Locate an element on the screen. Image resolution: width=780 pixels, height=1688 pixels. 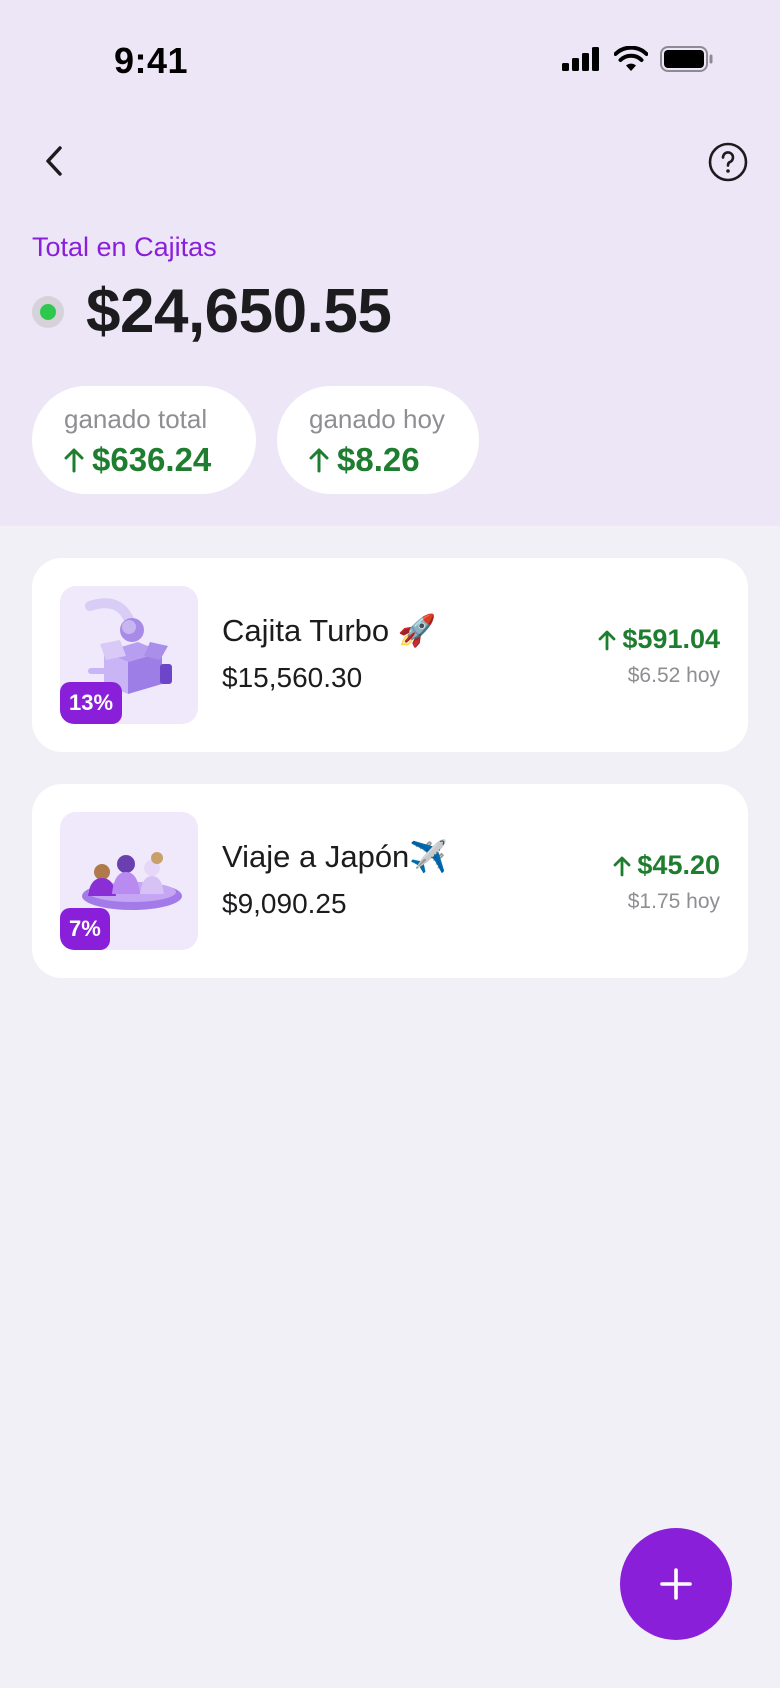
cajita-today: $1.75 hoy is located at coordinates (673, 901).